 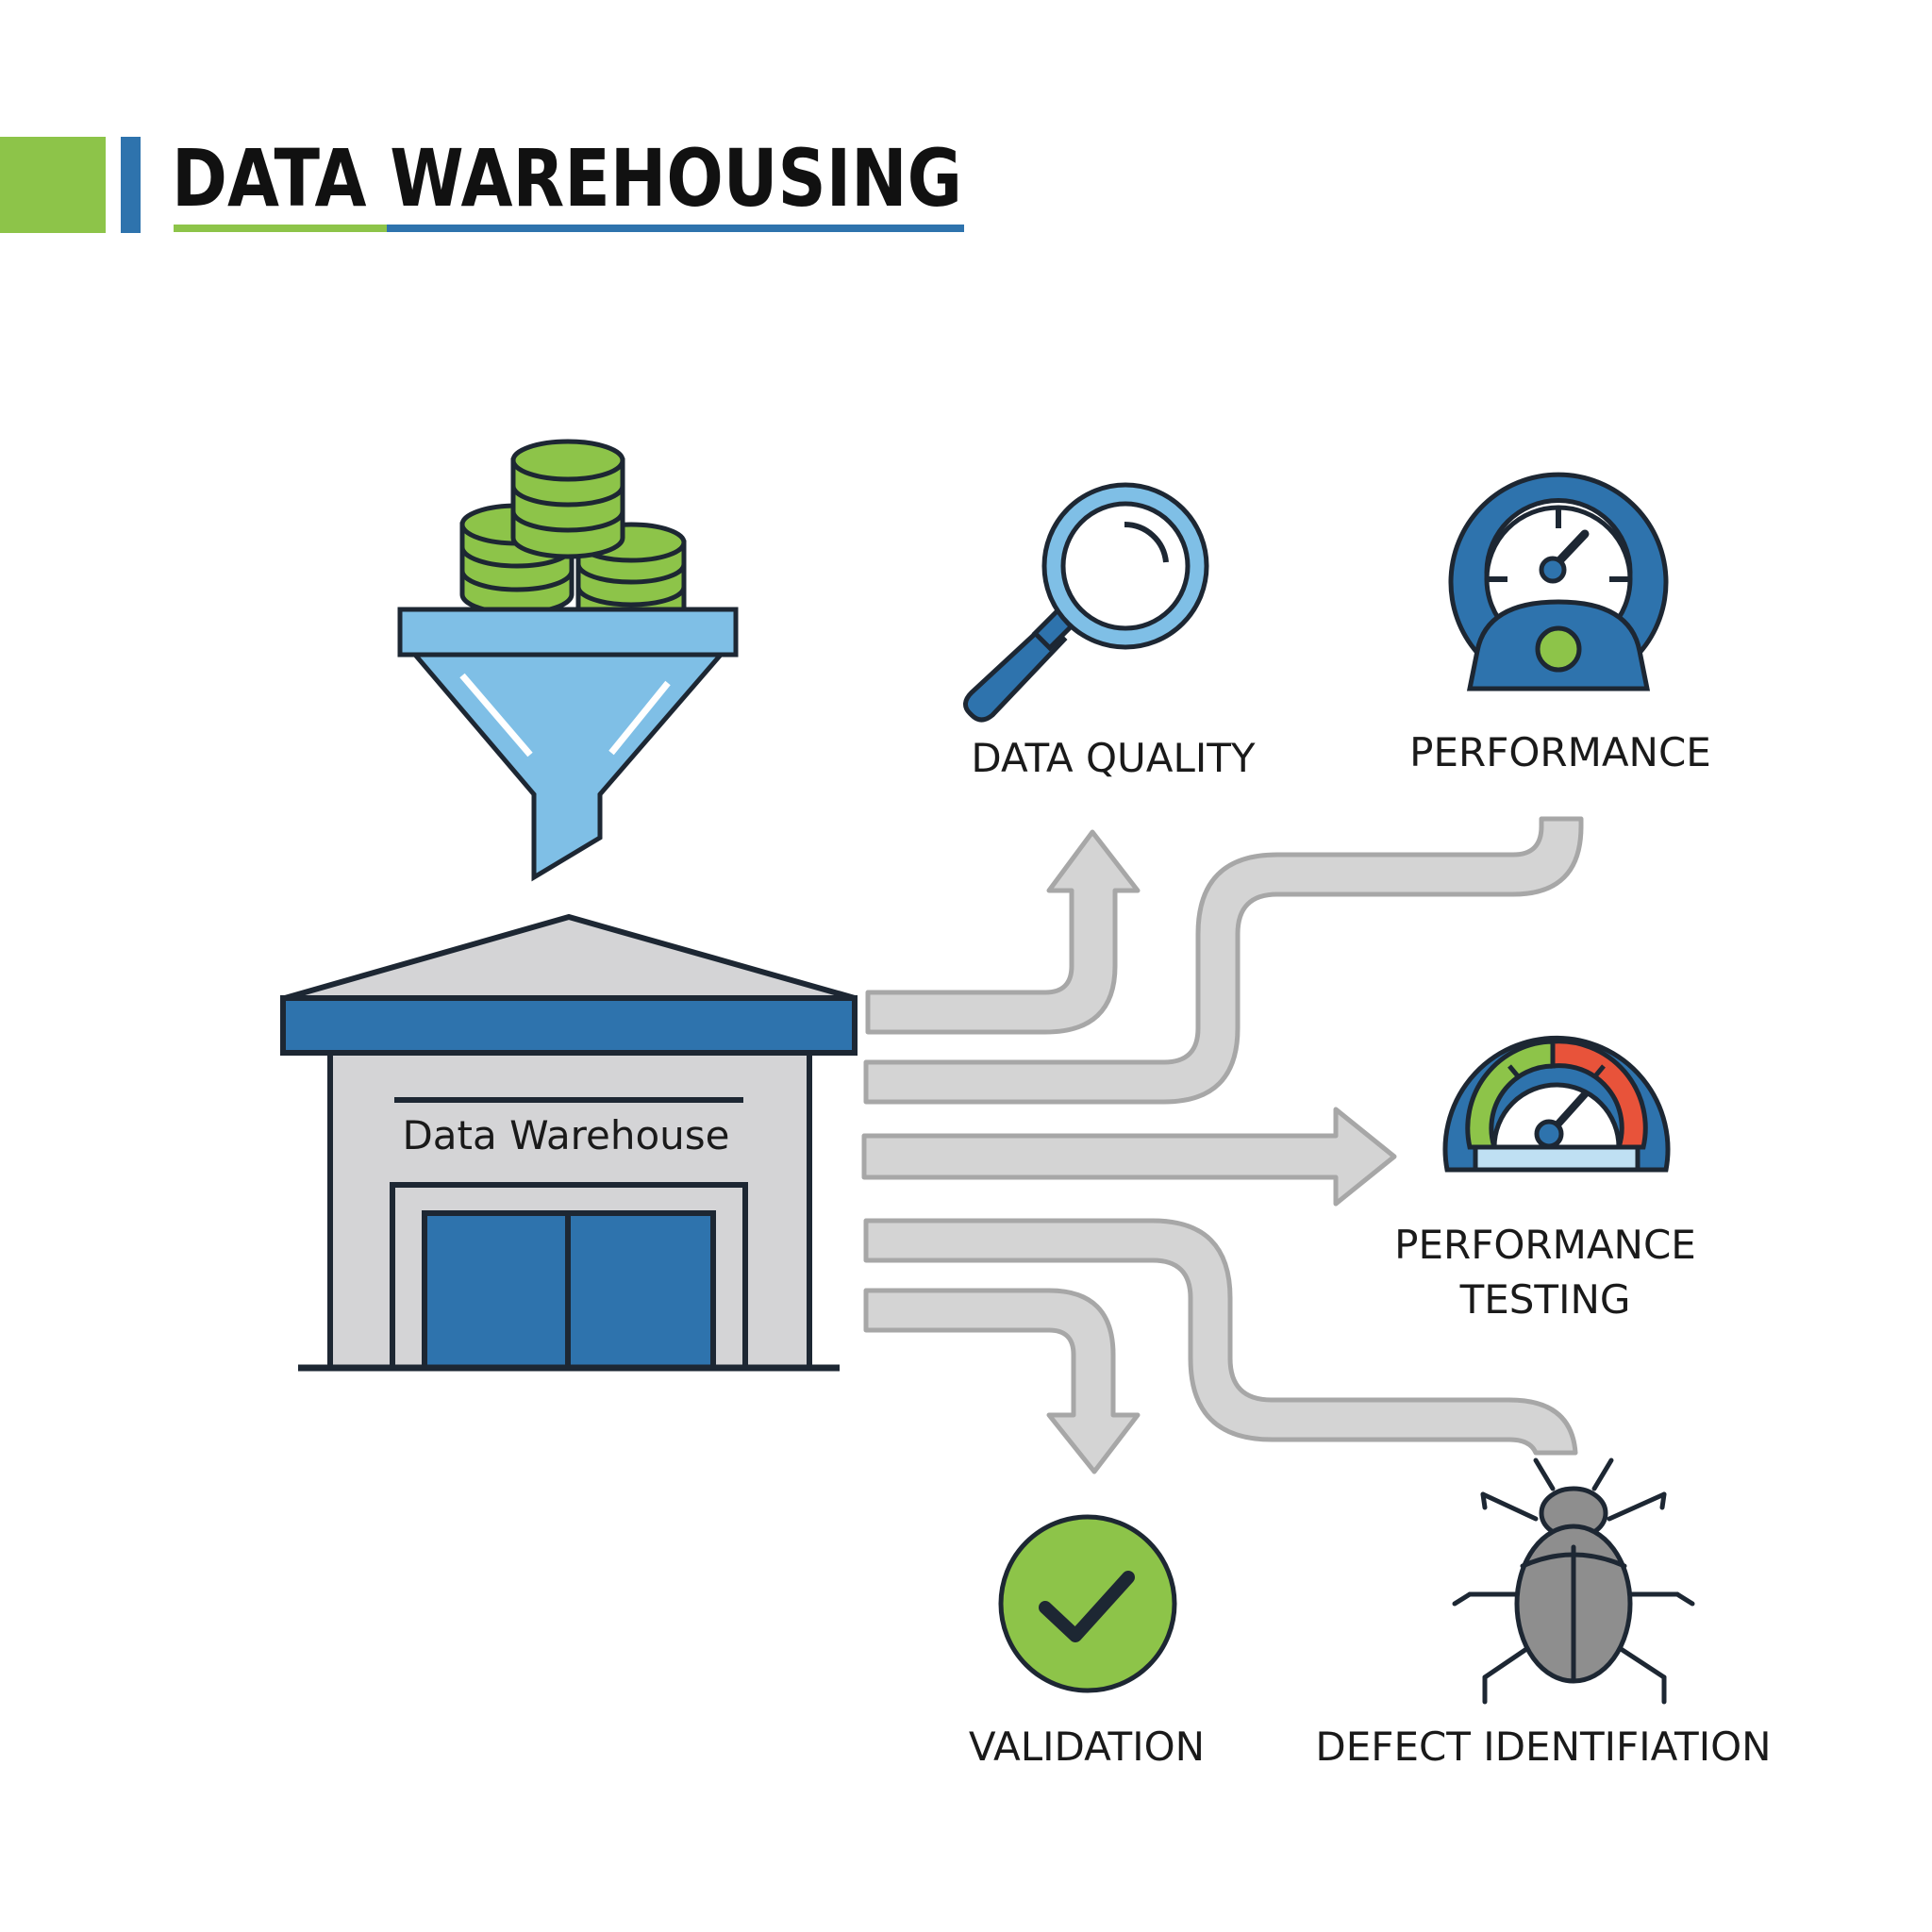 I want to click on funnel-rim, so click(x=568, y=632).